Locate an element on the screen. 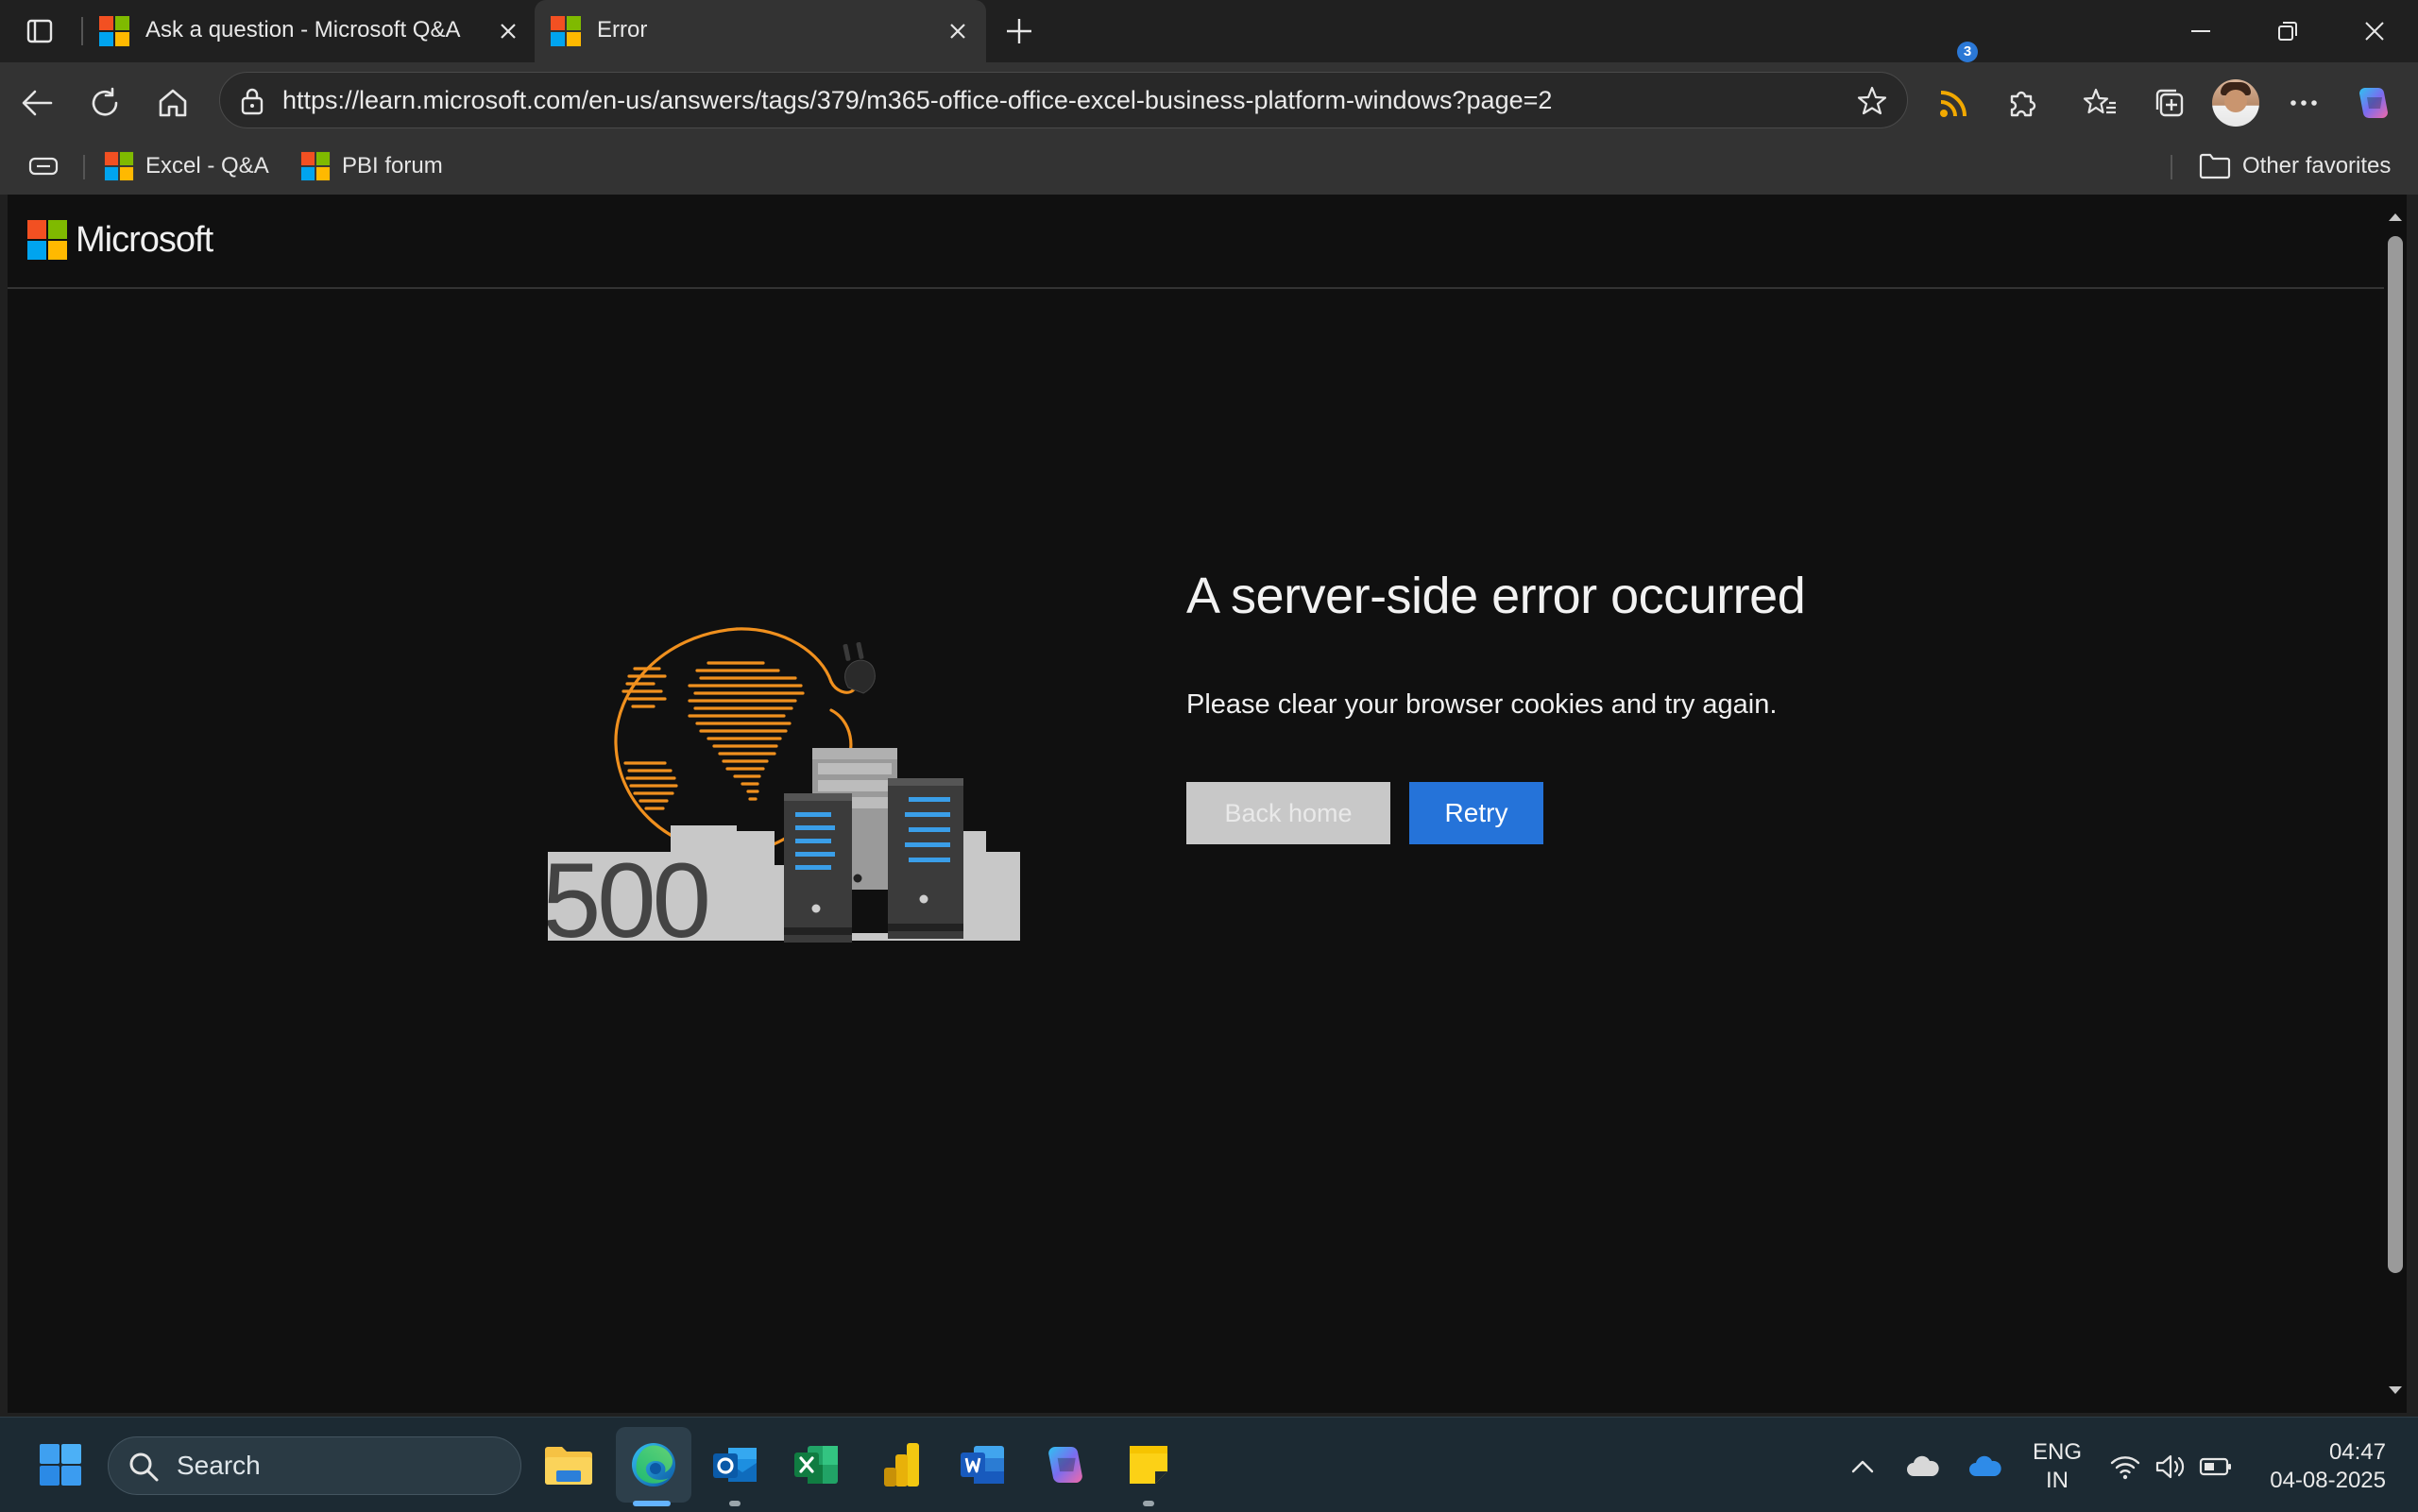  other-favorites-label: Other favorites is located at coordinates (2317, 165).